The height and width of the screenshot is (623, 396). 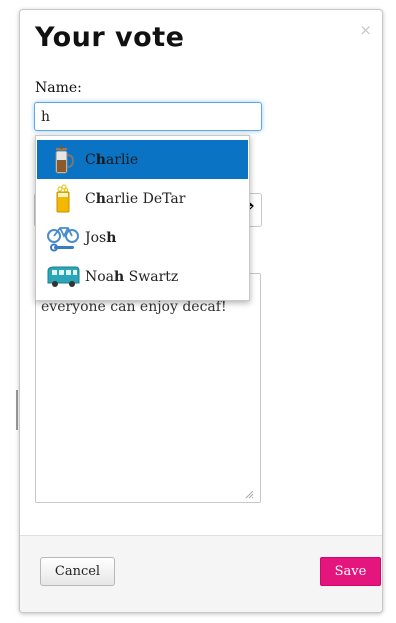 What do you see at coordinates (63, 277) in the screenshot?
I see `bus-icon` at bounding box center [63, 277].